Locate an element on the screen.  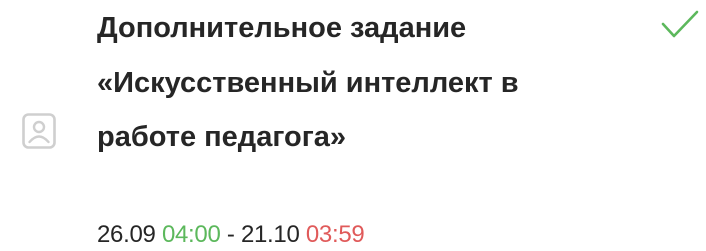
start-time: 04:00 is located at coordinates (191, 234).